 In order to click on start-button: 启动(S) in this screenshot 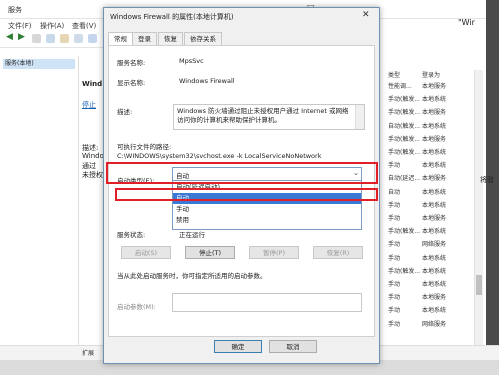, I will do `click(146, 252)`.